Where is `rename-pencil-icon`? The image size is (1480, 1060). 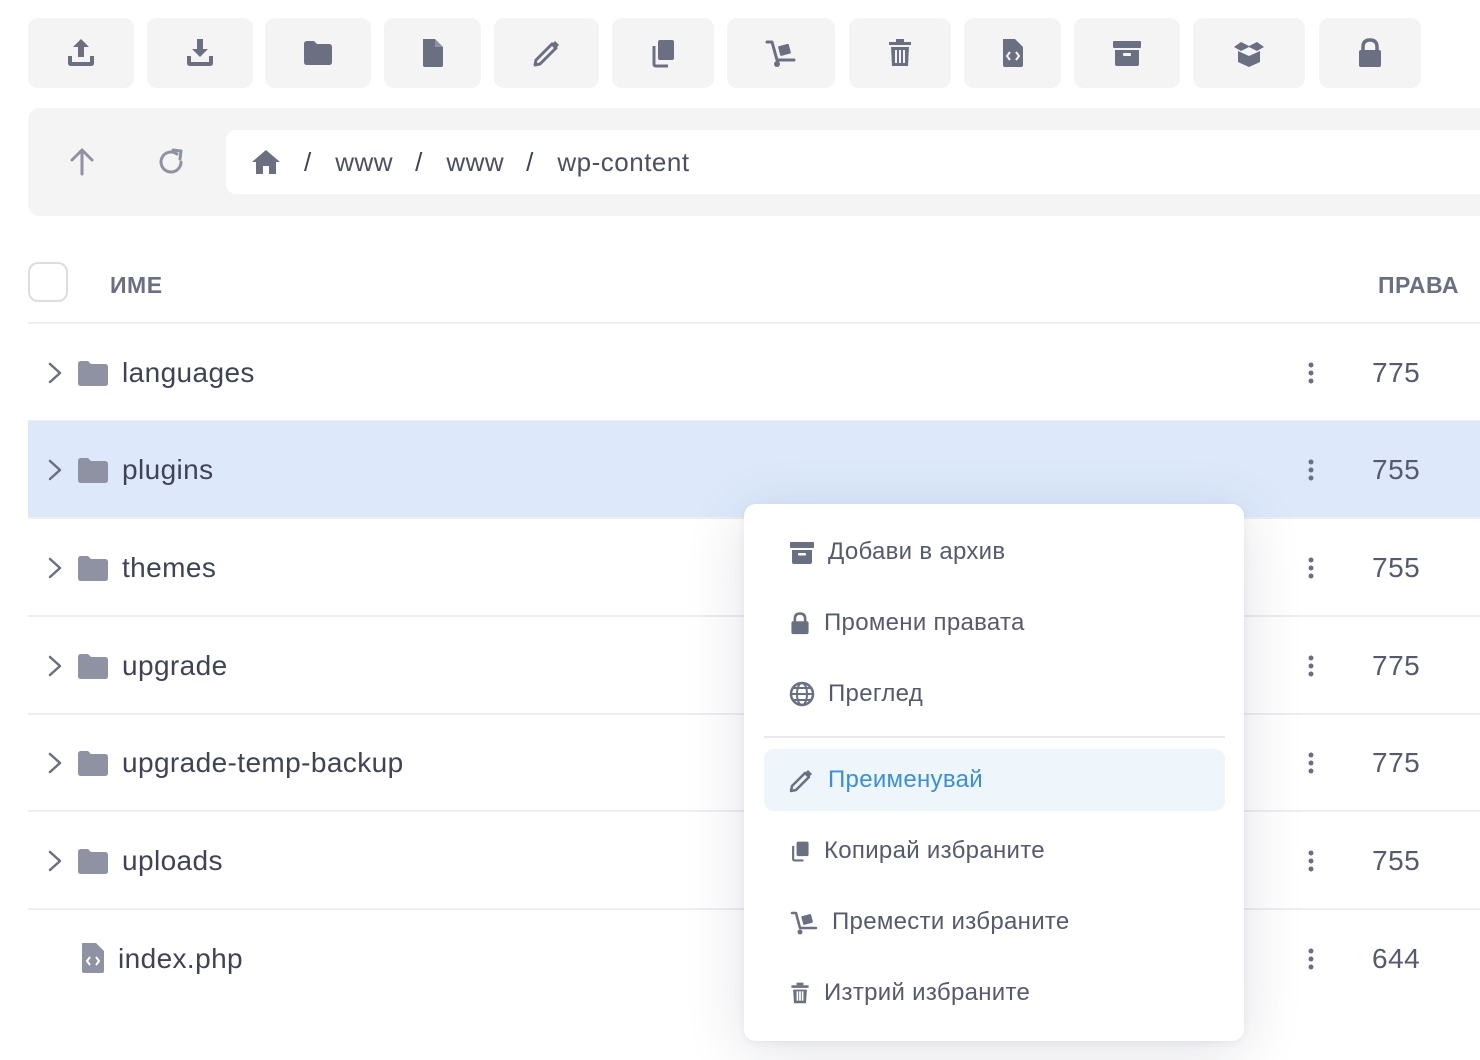 rename-pencil-icon is located at coordinates (546, 54).